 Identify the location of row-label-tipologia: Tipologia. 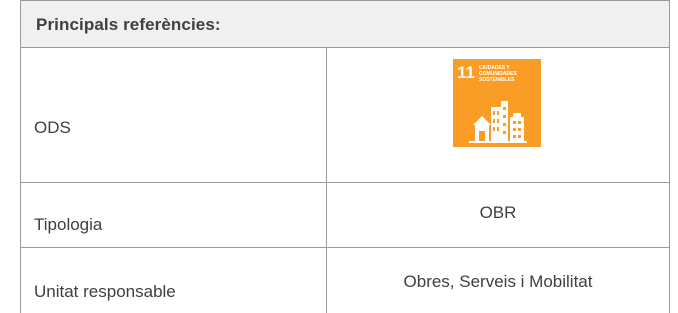
(68, 224).